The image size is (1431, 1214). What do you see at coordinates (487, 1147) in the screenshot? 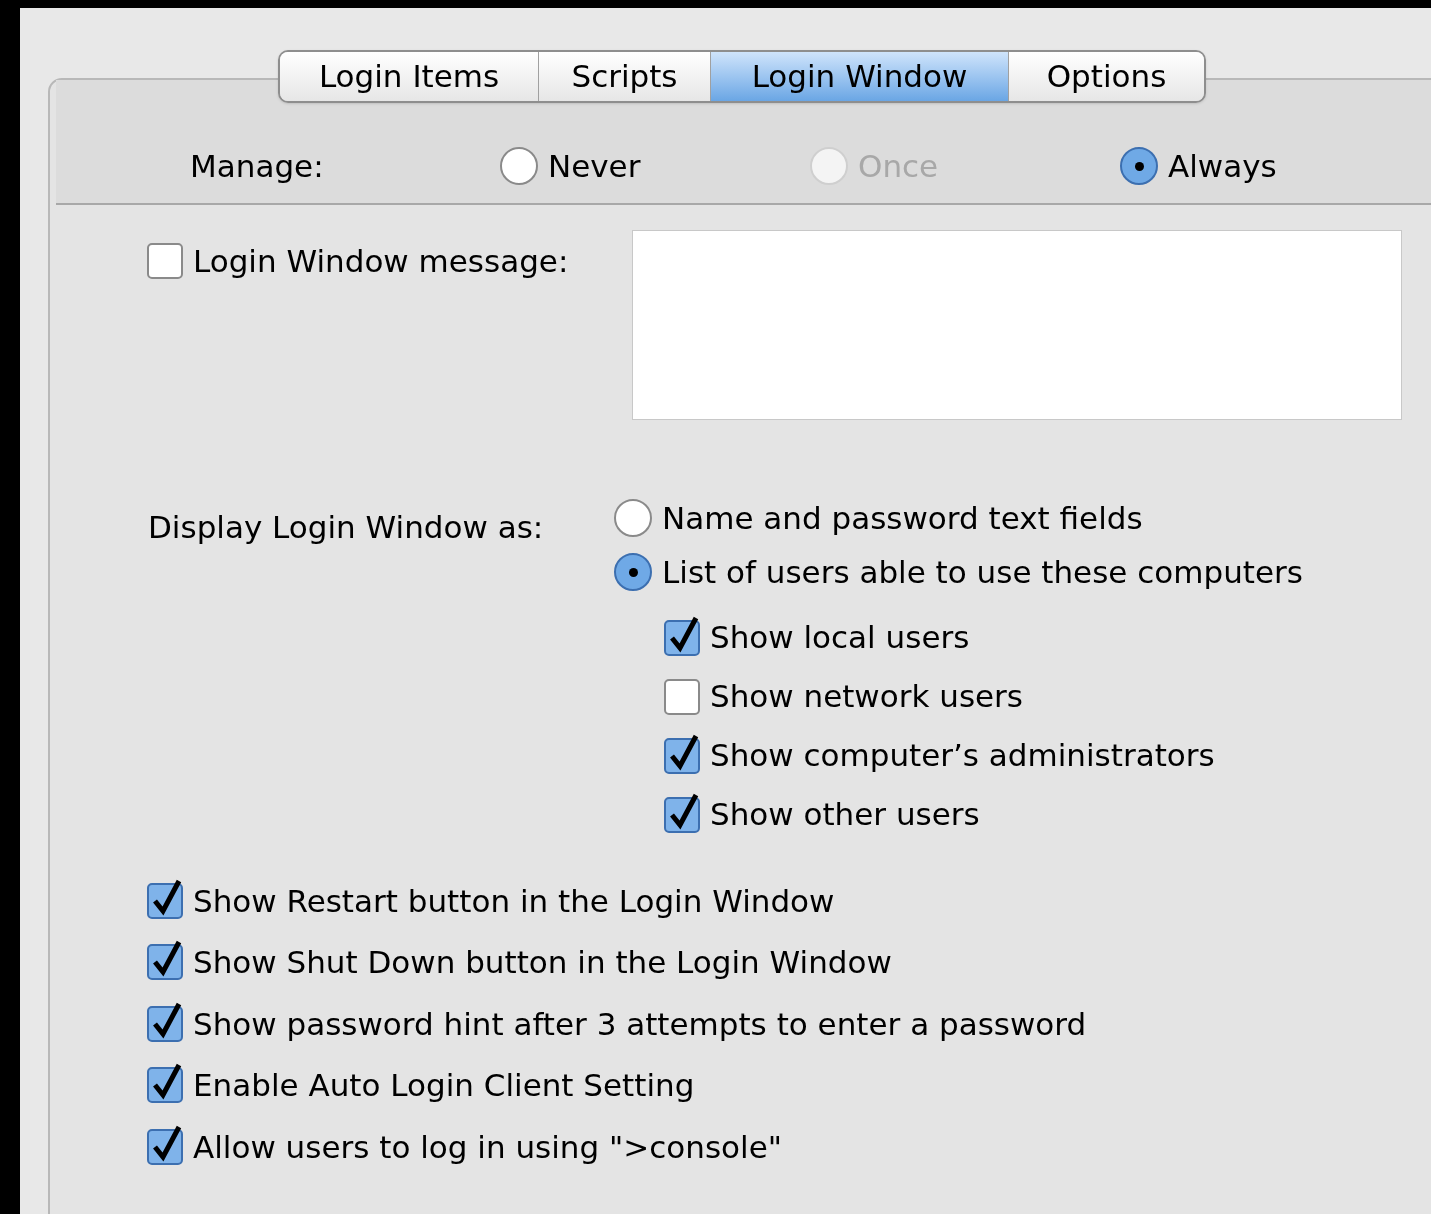
I see `checkbox-label: Allow users to log in using ">console"` at bounding box center [487, 1147].